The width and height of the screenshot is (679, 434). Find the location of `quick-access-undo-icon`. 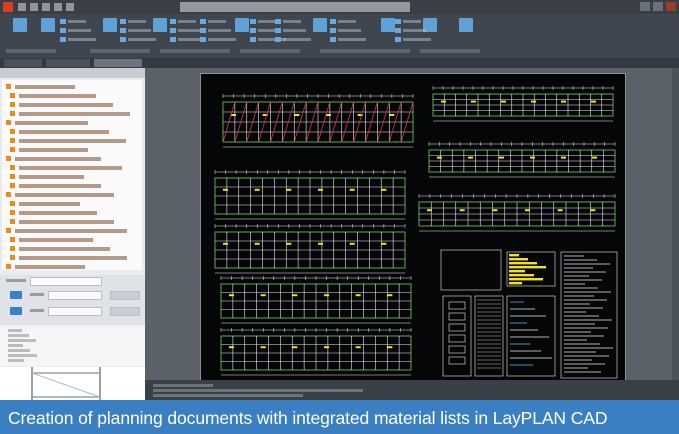

quick-access-undo-icon is located at coordinates (58, 7).